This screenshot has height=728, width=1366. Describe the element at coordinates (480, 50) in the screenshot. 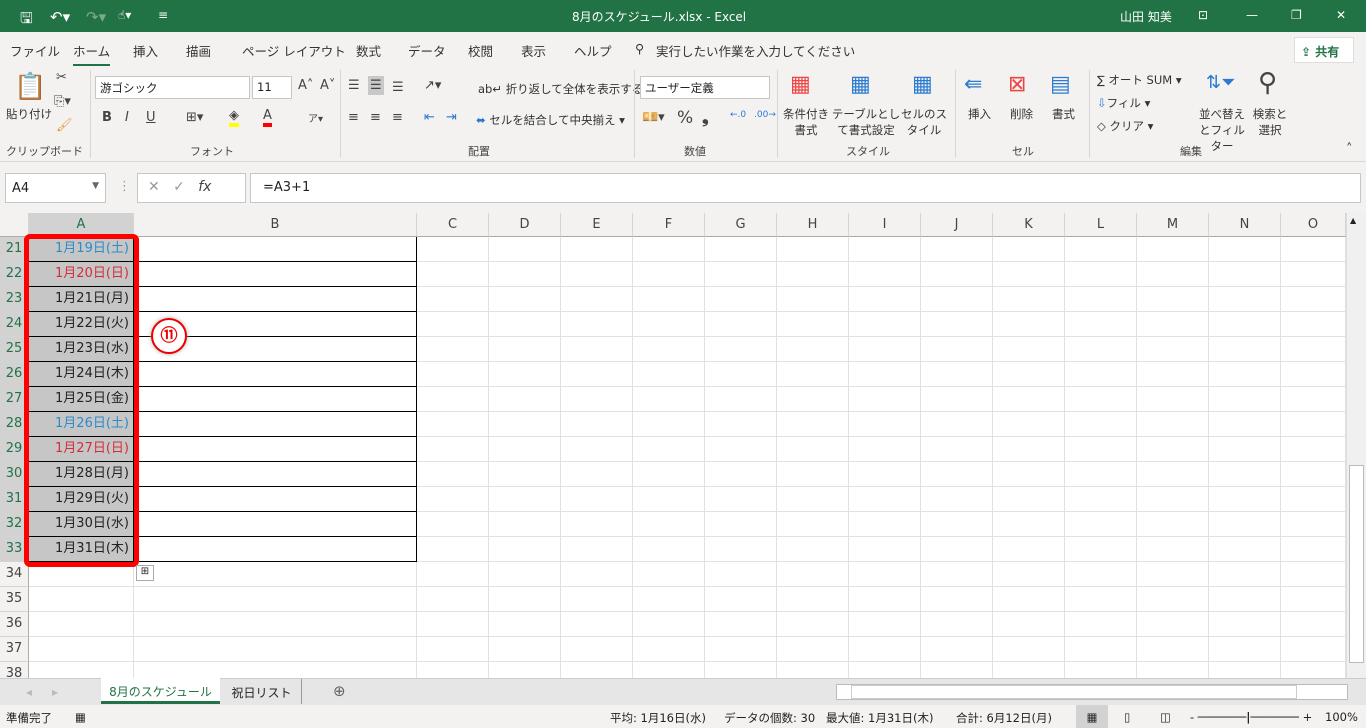

I see `tab-review: 校閲` at that location.